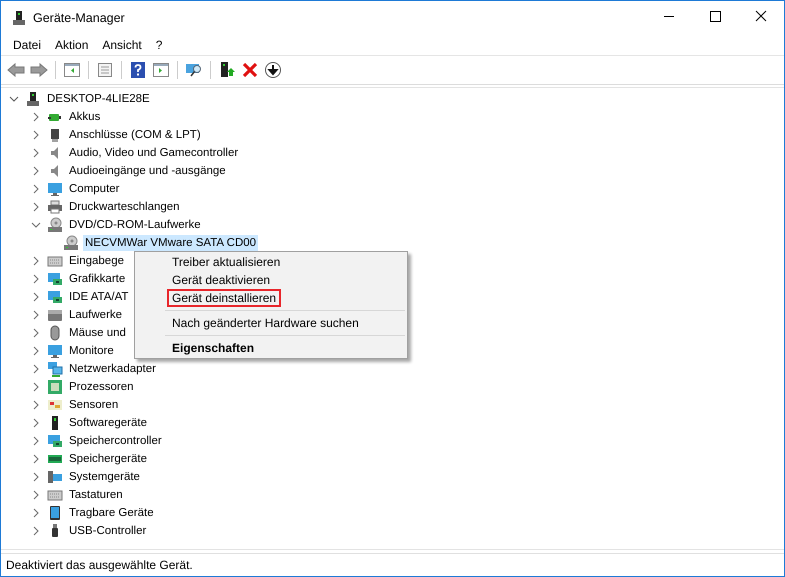  What do you see at coordinates (194, 70) in the screenshot?
I see `scan-monitor-icon` at bounding box center [194, 70].